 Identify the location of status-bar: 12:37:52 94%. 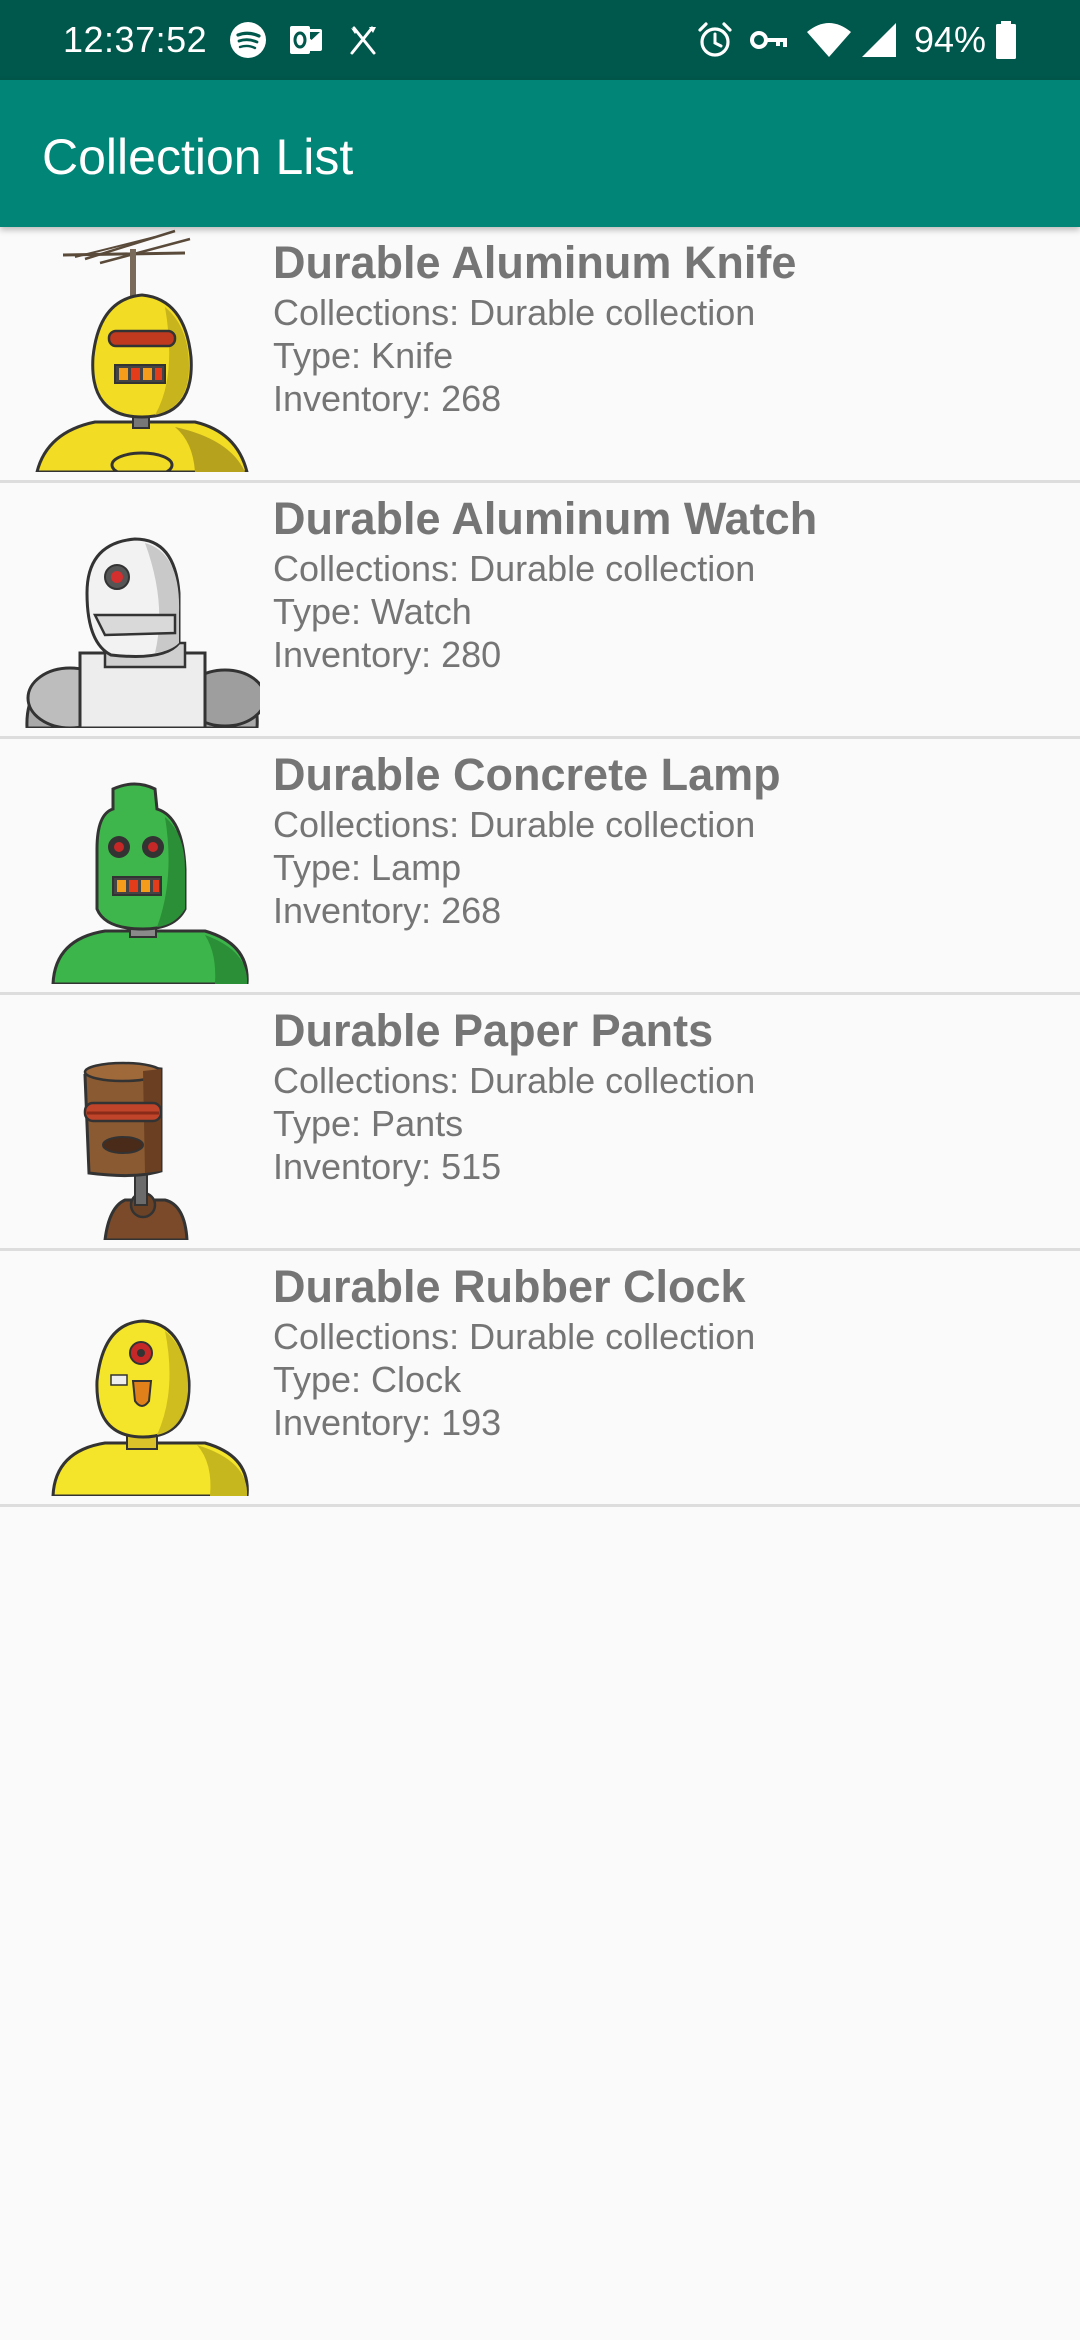
(540, 40).